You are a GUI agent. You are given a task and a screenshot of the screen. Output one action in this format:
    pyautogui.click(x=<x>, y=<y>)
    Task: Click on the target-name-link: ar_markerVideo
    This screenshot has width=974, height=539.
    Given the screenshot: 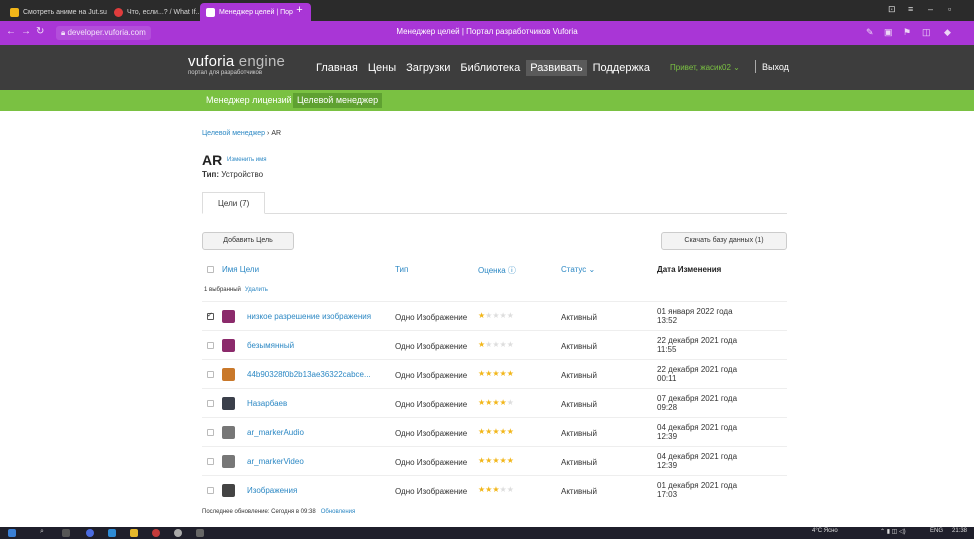 What is the action you would take?
    pyautogui.click(x=275, y=461)
    